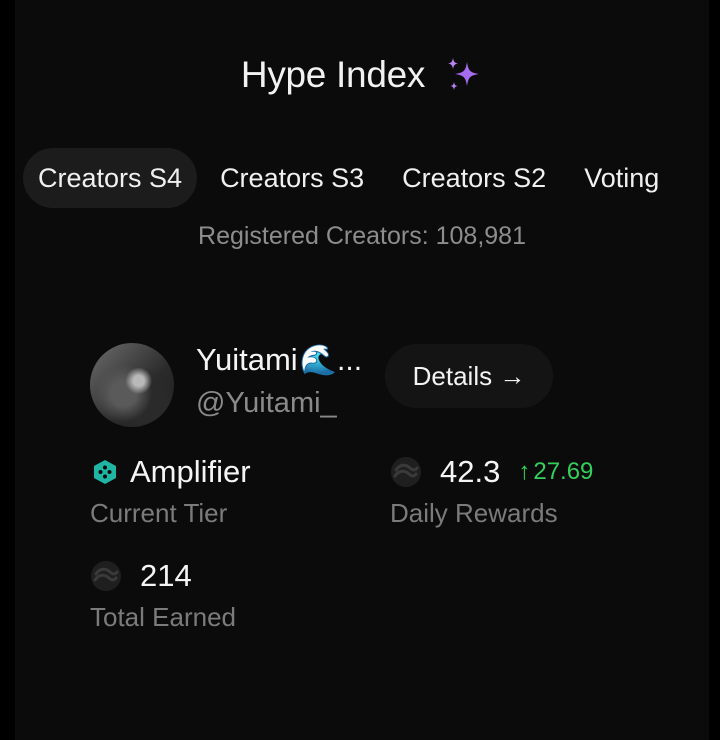 The height and width of the screenshot is (740, 720). What do you see at coordinates (621, 178) in the screenshot?
I see `tab-voting: Voting` at bounding box center [621, 178].